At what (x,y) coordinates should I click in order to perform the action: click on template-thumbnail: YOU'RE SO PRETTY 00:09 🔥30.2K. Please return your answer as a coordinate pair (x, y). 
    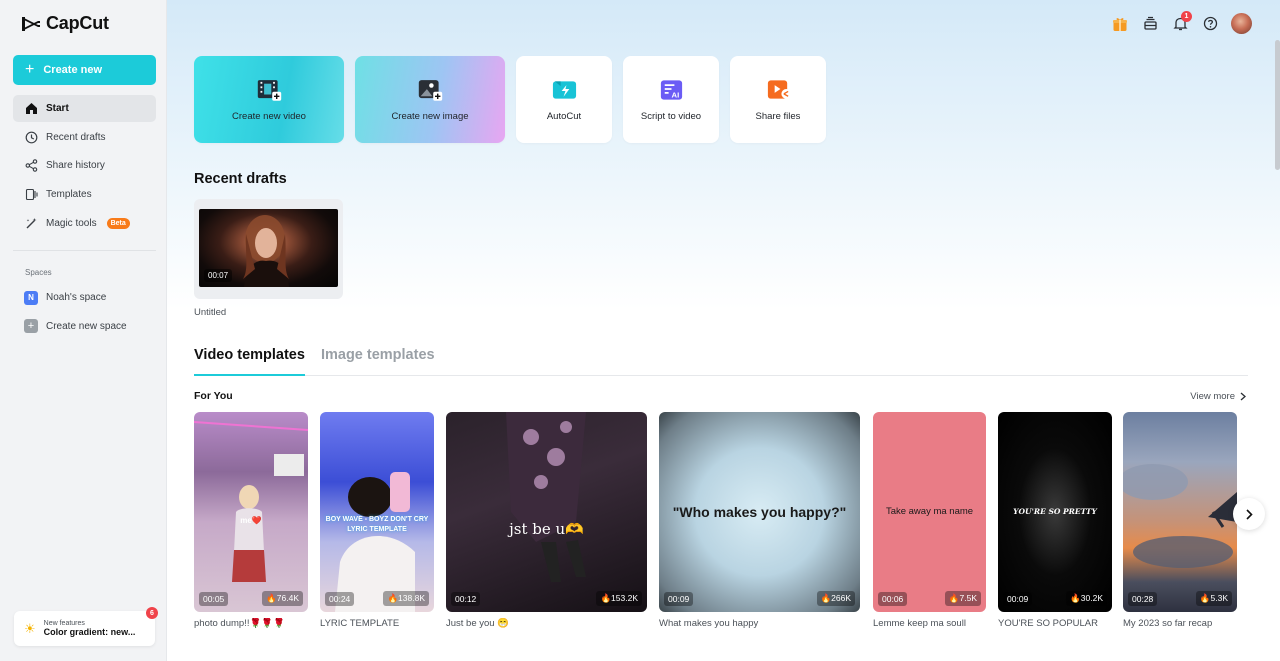
    Looking at the image, I should click on (1055, 512).